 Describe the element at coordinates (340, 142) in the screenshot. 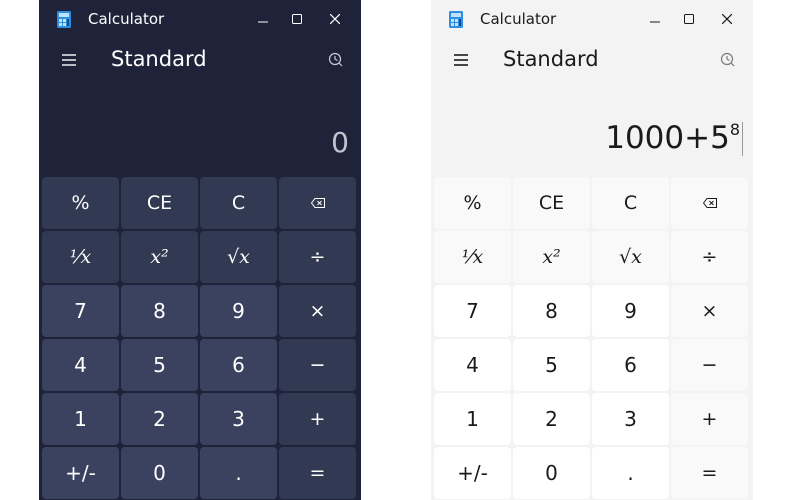

I see `display-value: 0` at that location.